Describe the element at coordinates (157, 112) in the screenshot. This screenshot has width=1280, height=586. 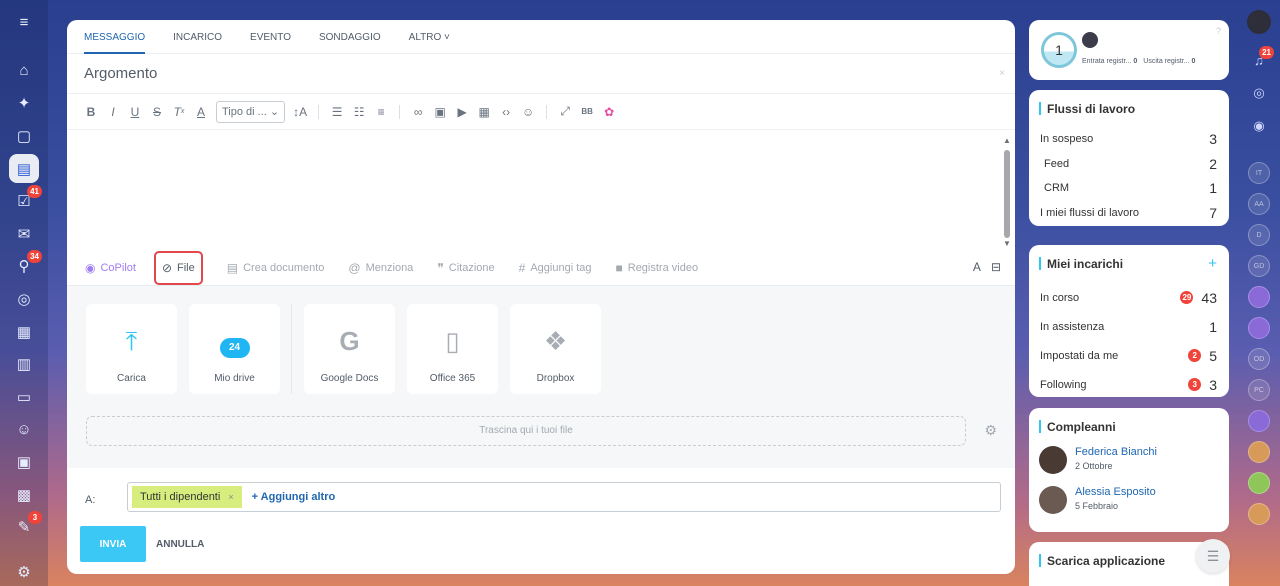
I see `strikethrough-icon: S` at that location.